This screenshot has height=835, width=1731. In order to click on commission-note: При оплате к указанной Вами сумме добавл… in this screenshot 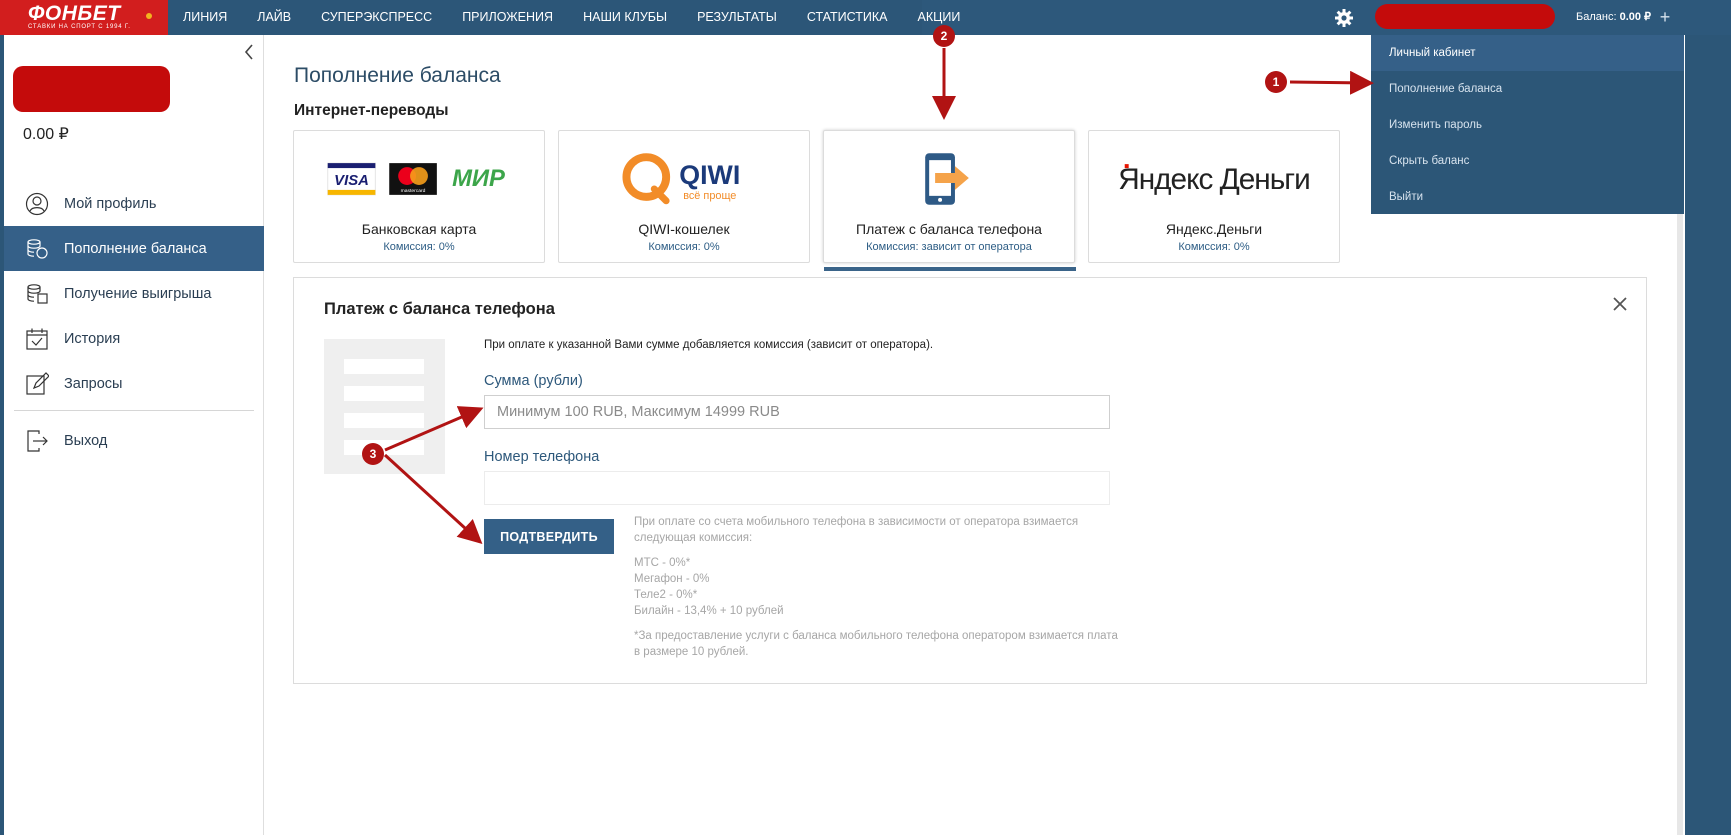, I will do `click(709, 345)`.